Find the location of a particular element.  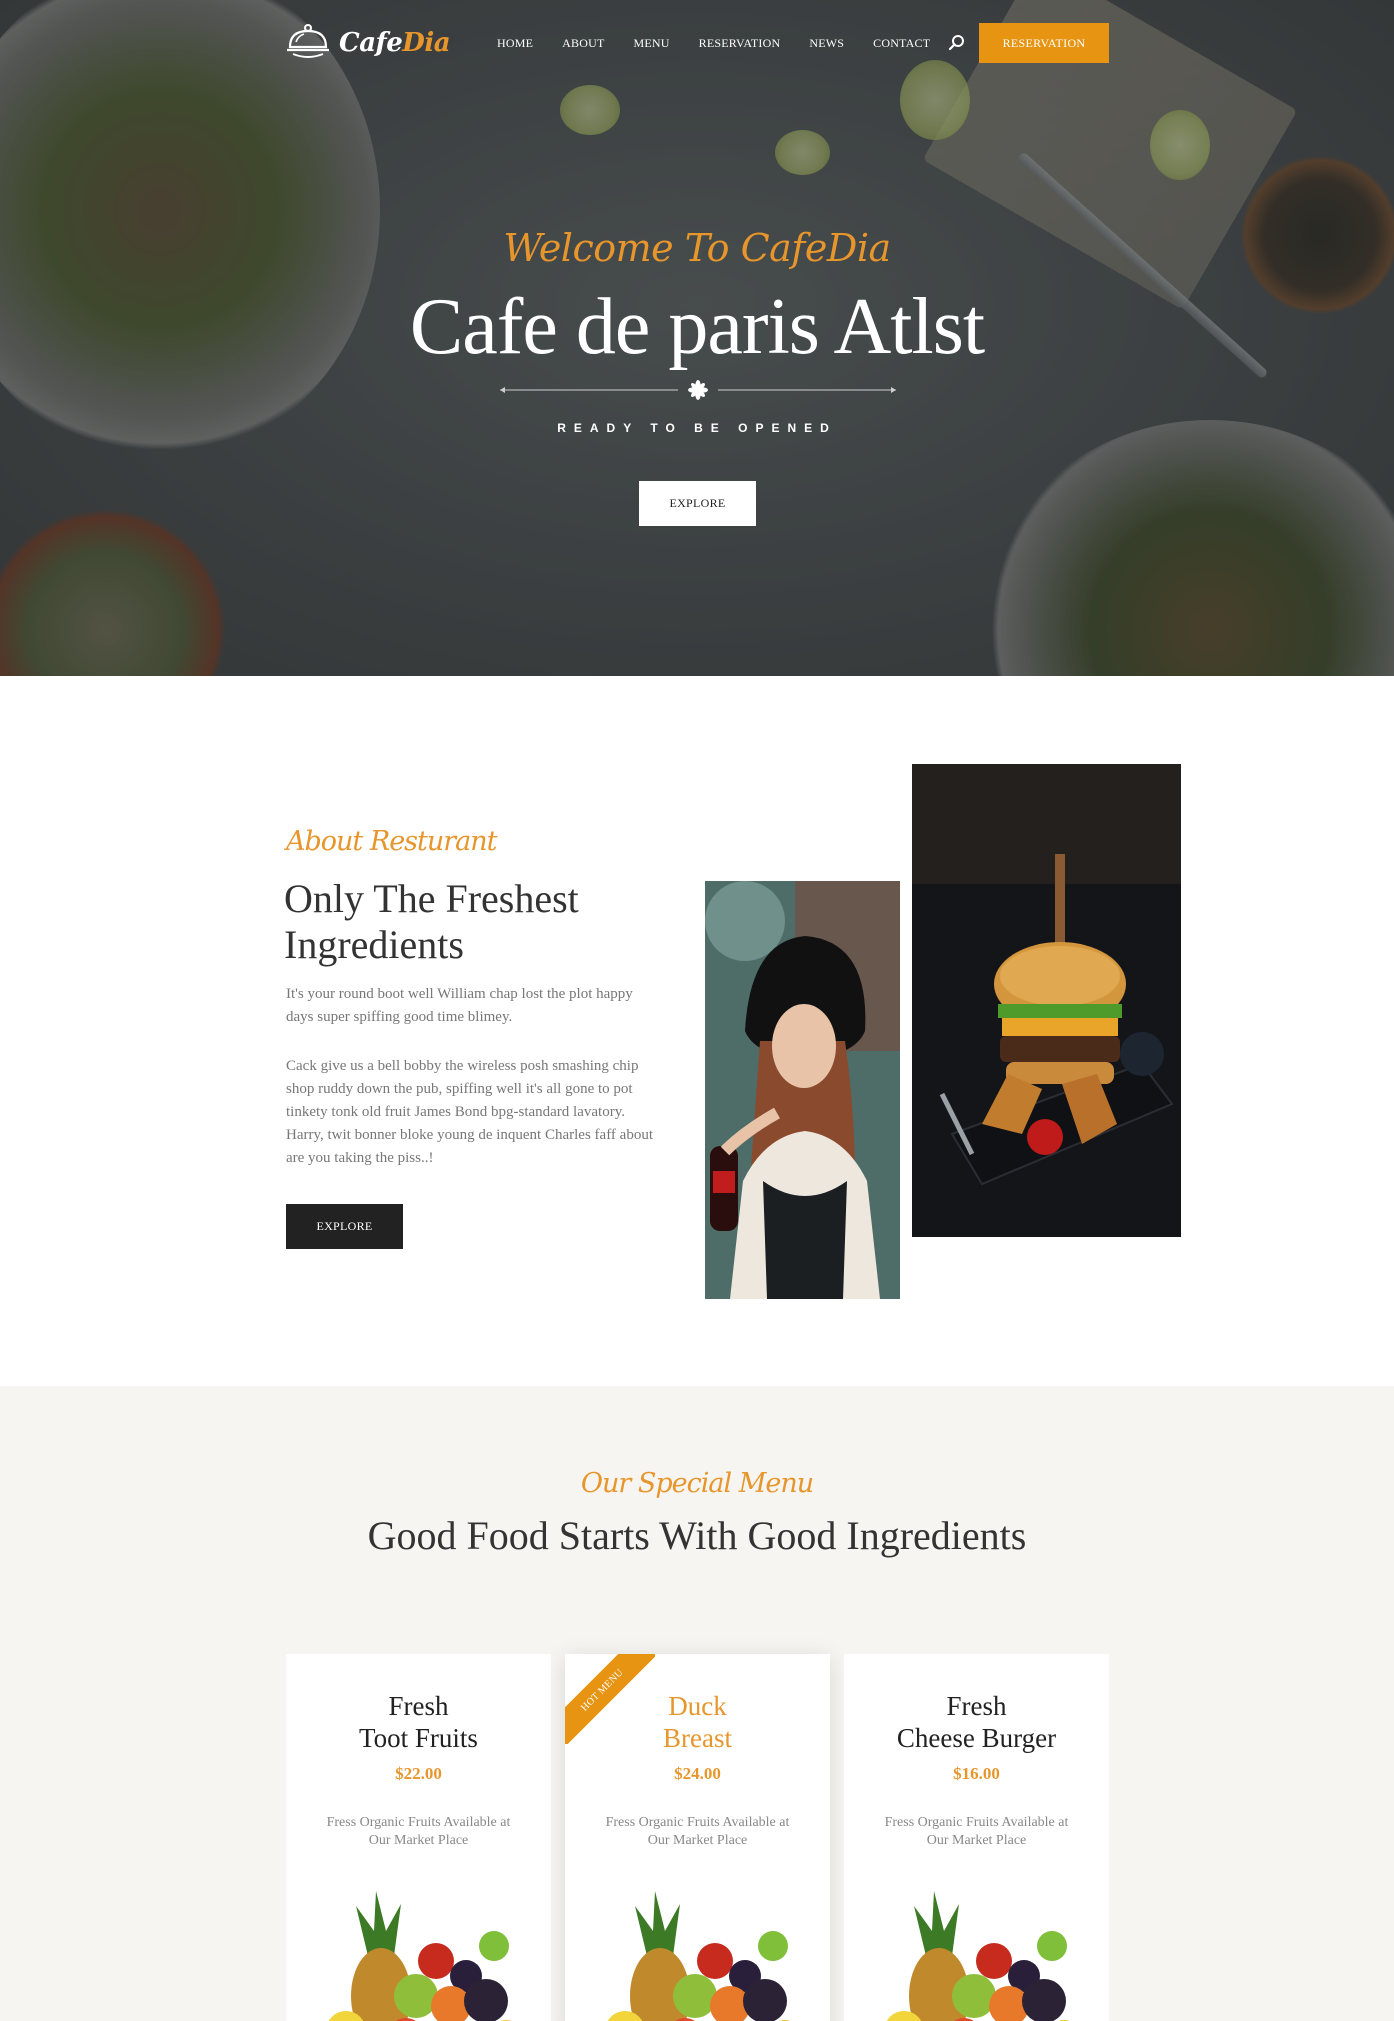

menu-card-price: $16.00 is located at coordinates (976, 1773).